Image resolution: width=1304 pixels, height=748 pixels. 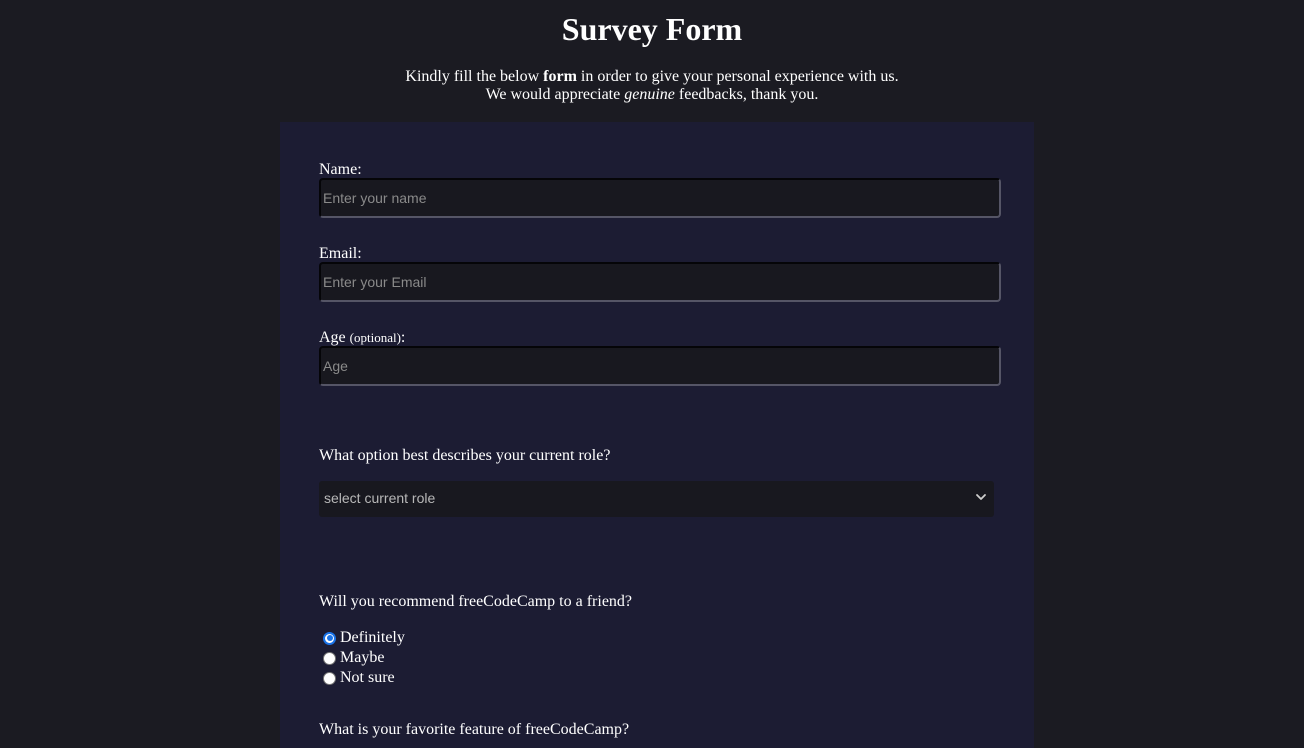 I want to click on recommend-option-not-sure: Not sure, so click(x=364, y=678).